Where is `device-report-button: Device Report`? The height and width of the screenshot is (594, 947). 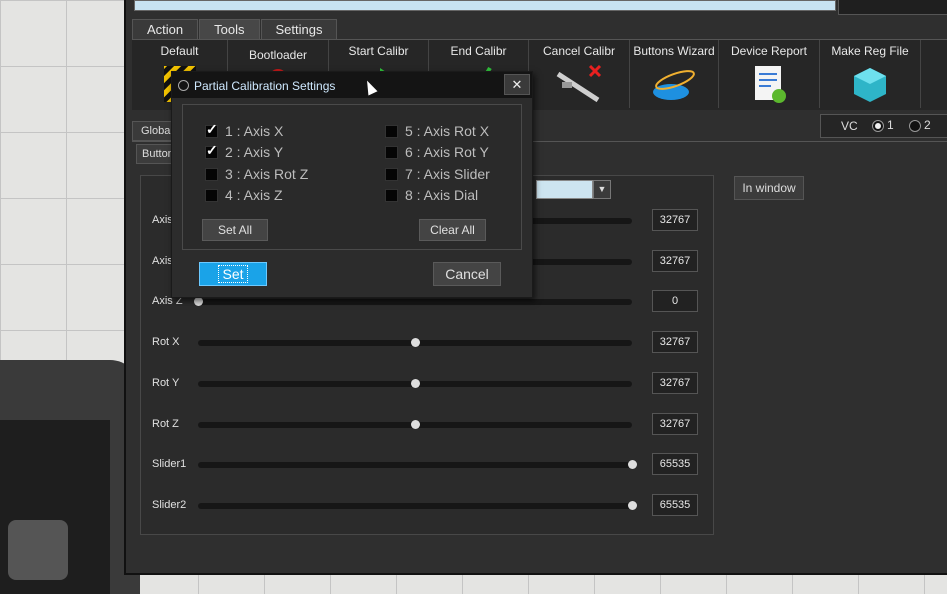
device-report-button: Device Report is located at coordinates (769, 74).